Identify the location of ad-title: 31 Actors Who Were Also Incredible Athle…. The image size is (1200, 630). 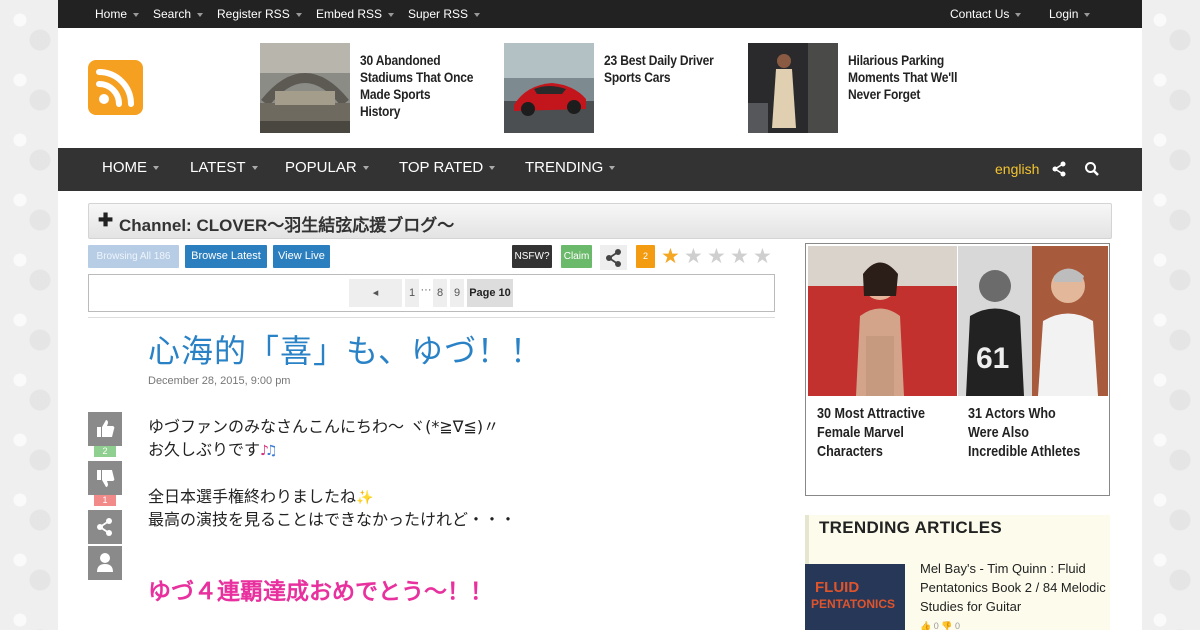
(1024, 432).